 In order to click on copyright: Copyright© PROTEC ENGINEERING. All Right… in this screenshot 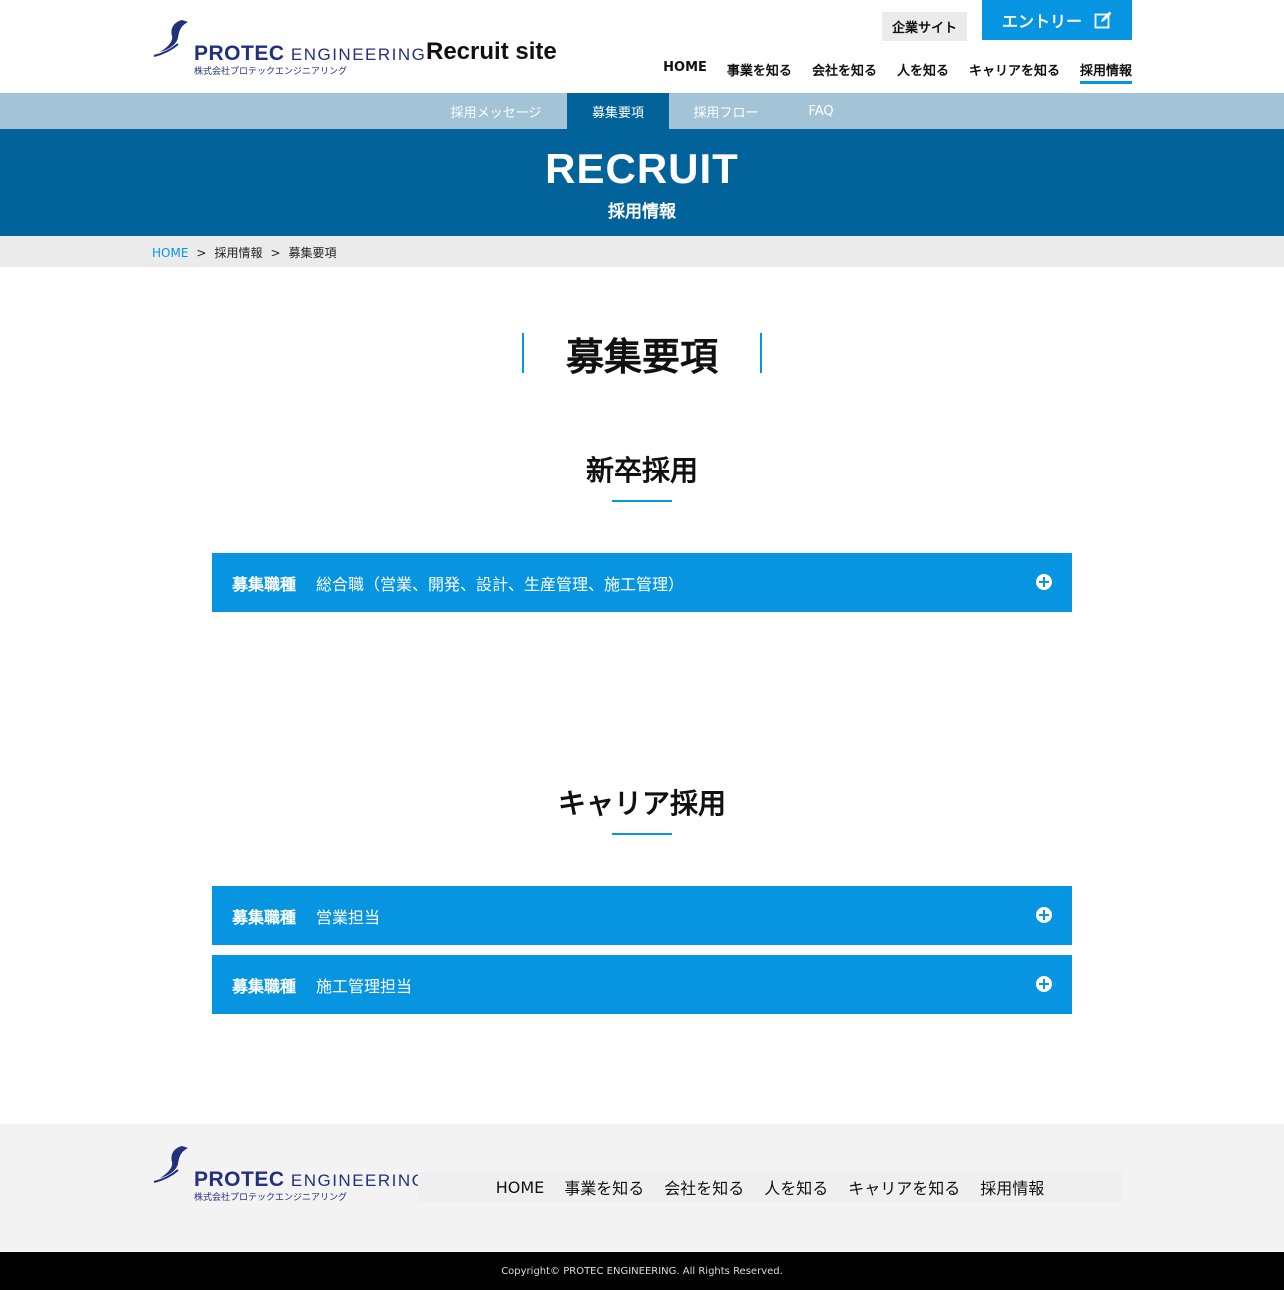, I will do `click(642, 1271)`.